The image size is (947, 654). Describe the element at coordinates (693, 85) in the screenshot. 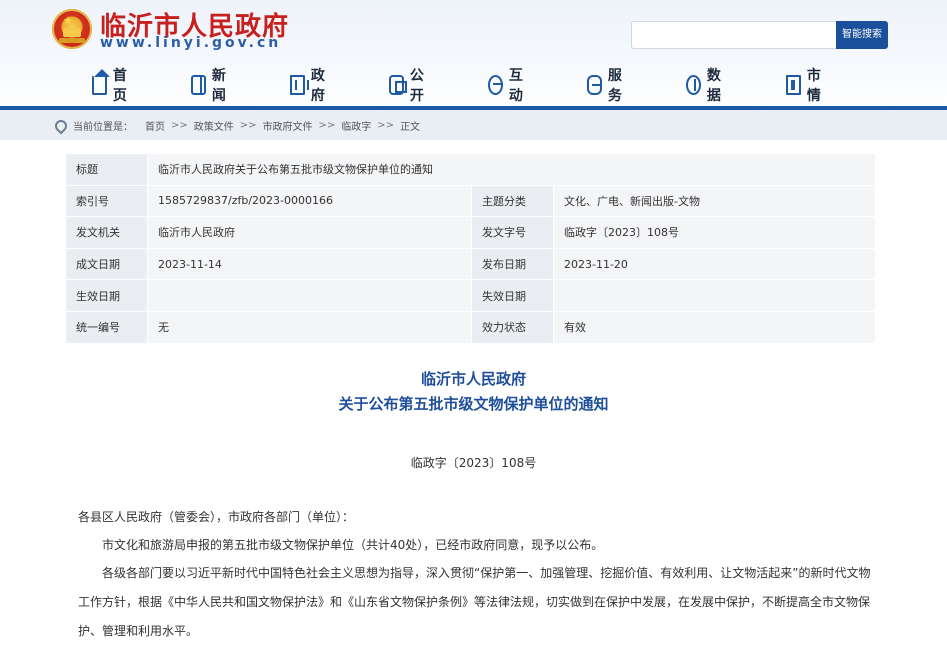

I see `data-icon` at that location.